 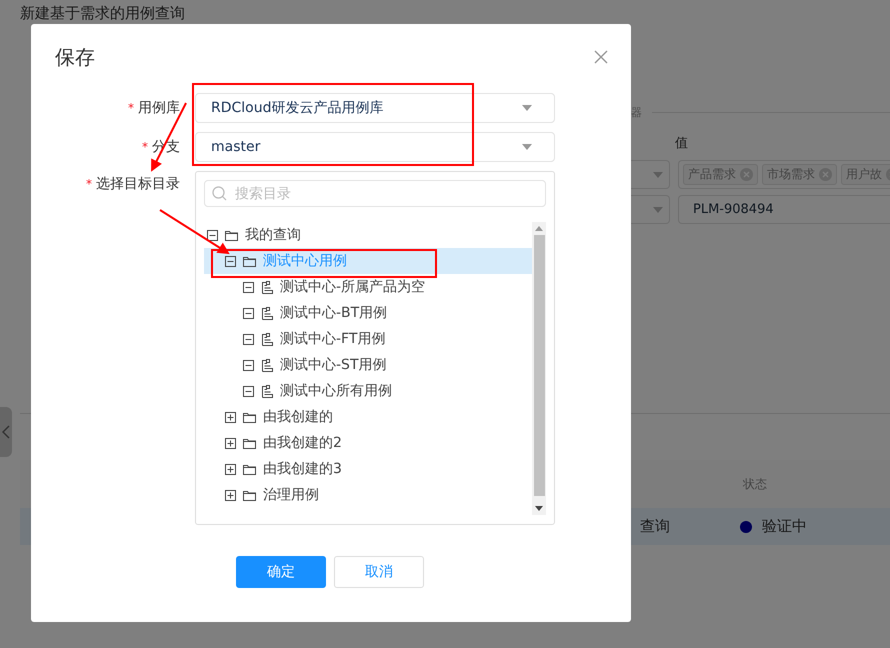 I want to click on tree-item: 由我创建的, so click(x=368, y=417).